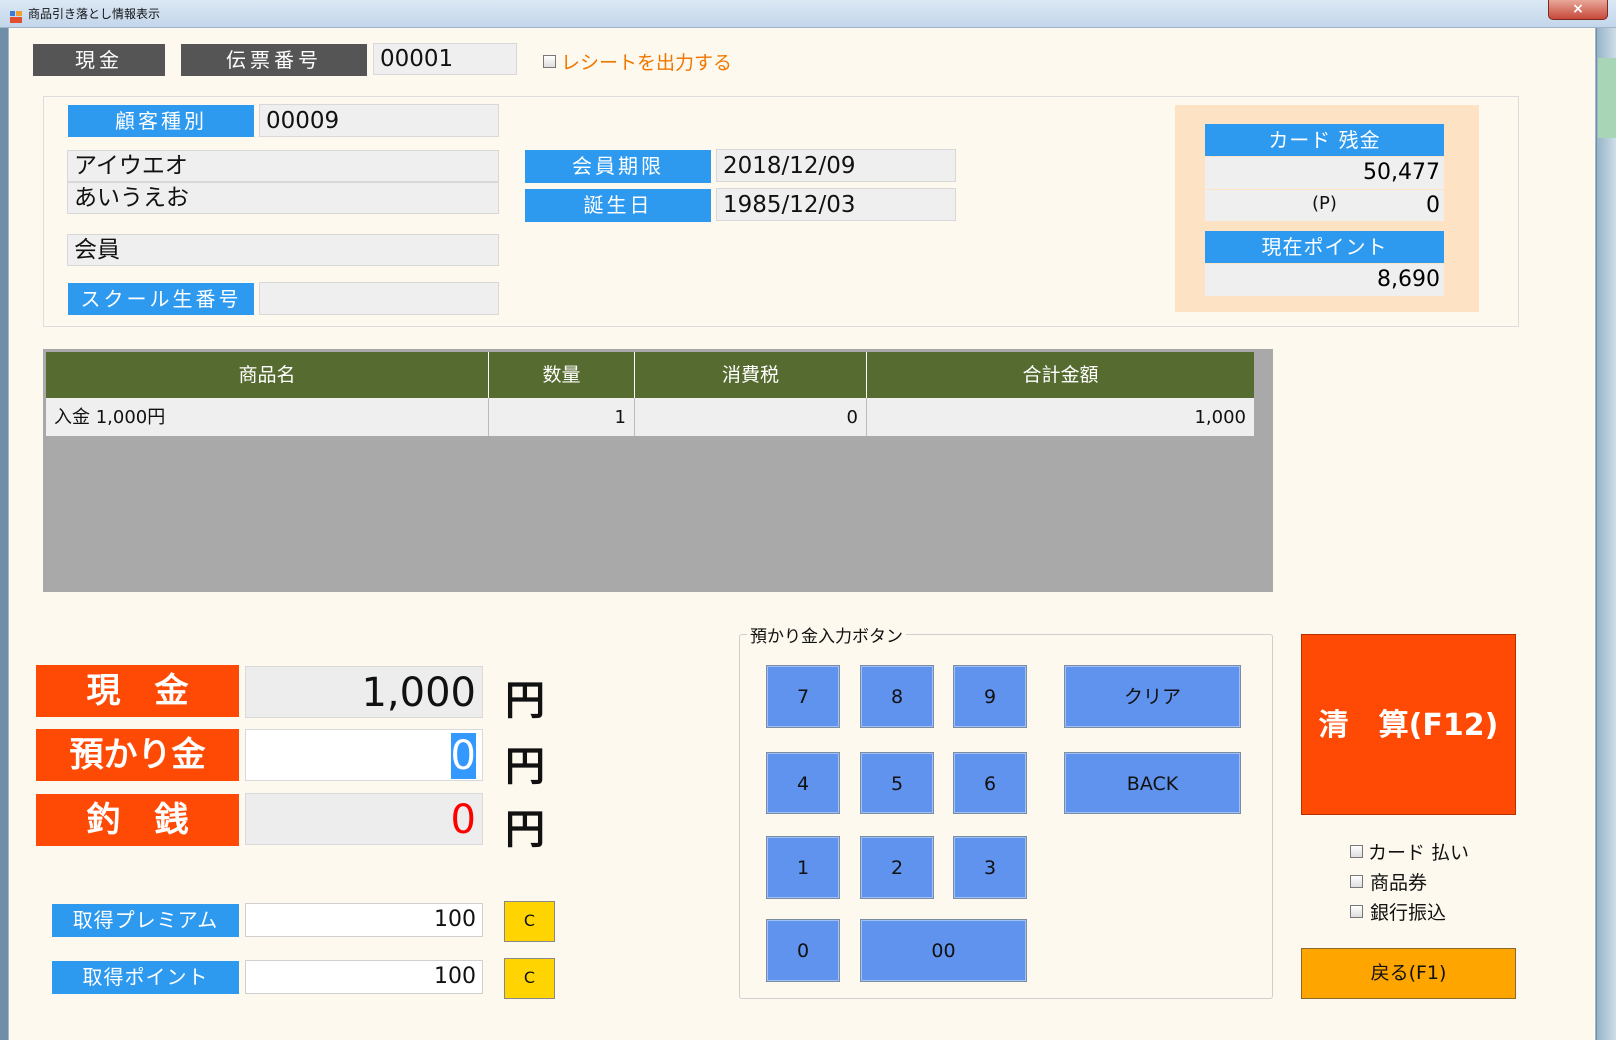  I want to click on receipt-checkbox-label: レシートを出力する, so click(646, 61).